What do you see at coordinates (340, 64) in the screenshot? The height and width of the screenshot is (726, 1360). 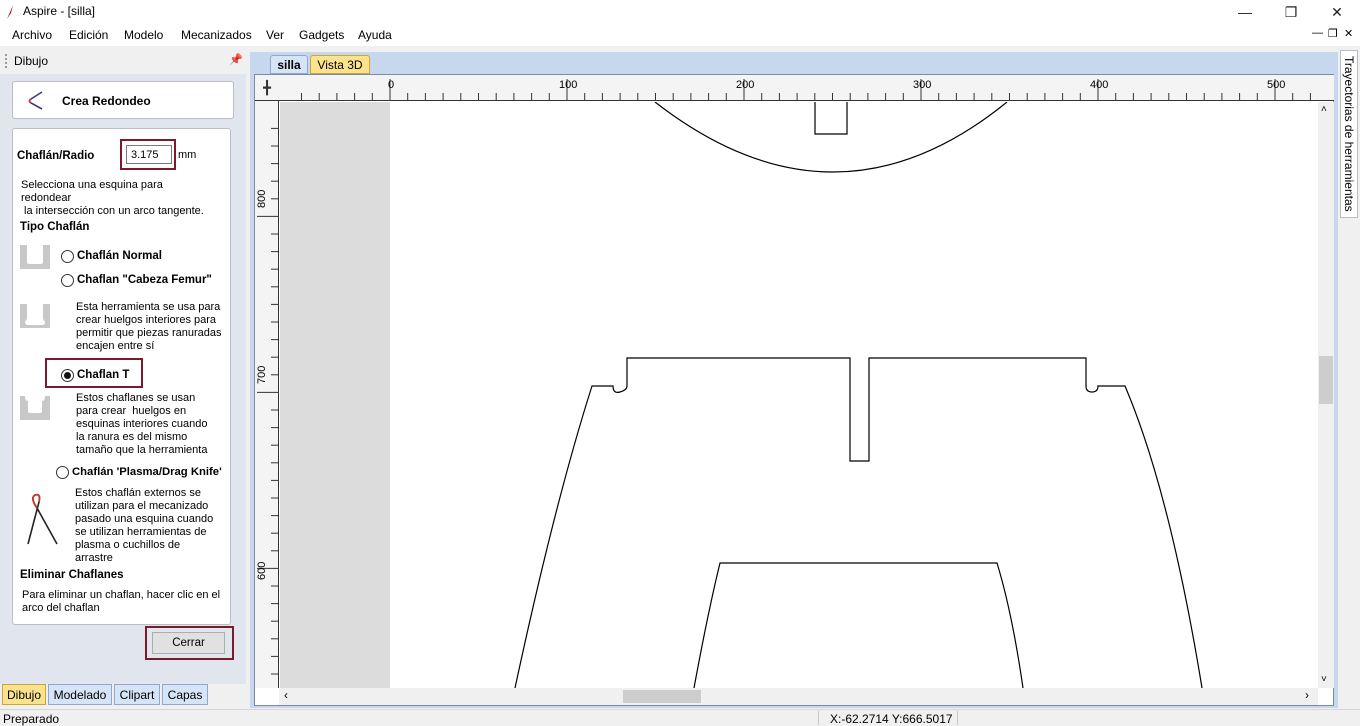 I see `tab-vista-3d: Vista 3D` at bounding box center [340, 64].